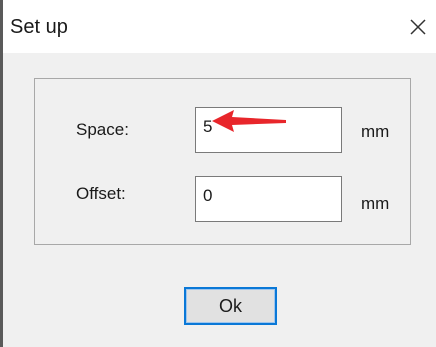 The width and height of the screenshot is (436, 347). I want to click on offset-label: Offset:, so click(101, 193).